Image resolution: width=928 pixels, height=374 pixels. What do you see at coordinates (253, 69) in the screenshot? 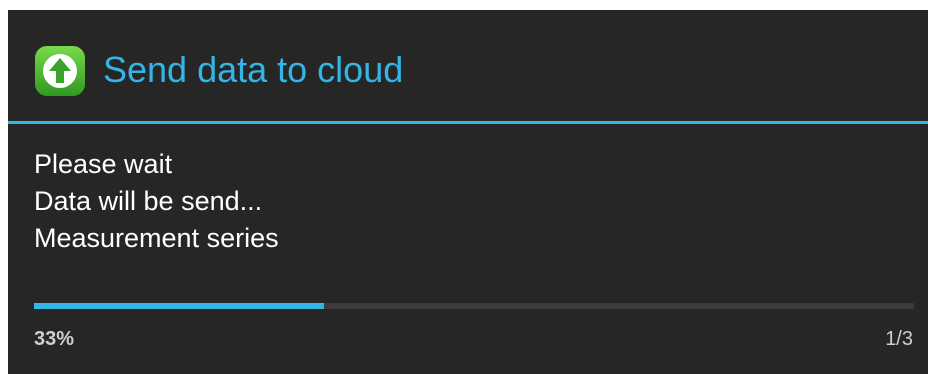
I see `dialog-title: Send data to cloud` at bounding box center [253, 69].